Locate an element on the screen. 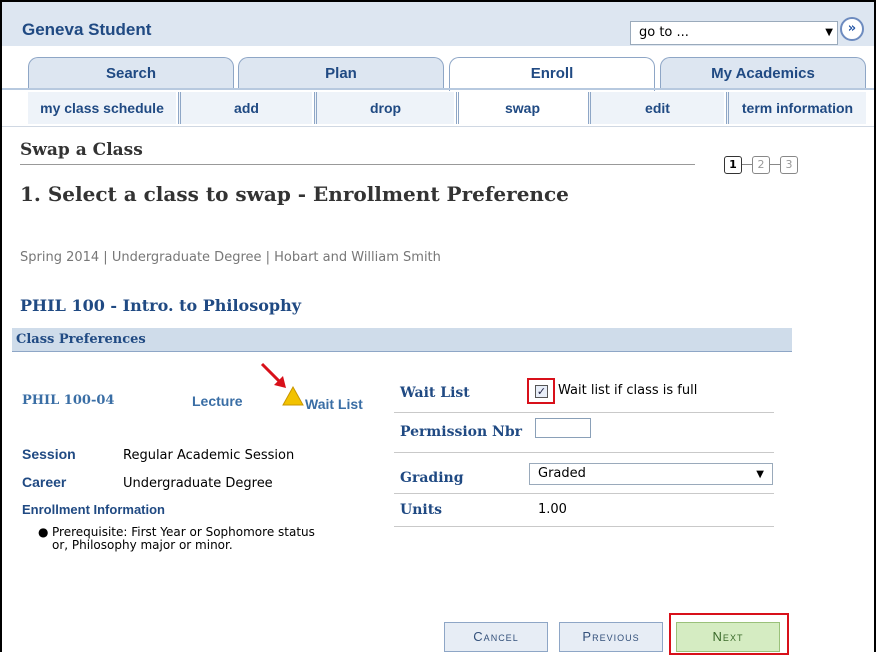 Image resolution: width=876 pixels, height=655 pixels. waitlist-checkbox-label: Wait list if class is full is located at coordinates (628, 390).